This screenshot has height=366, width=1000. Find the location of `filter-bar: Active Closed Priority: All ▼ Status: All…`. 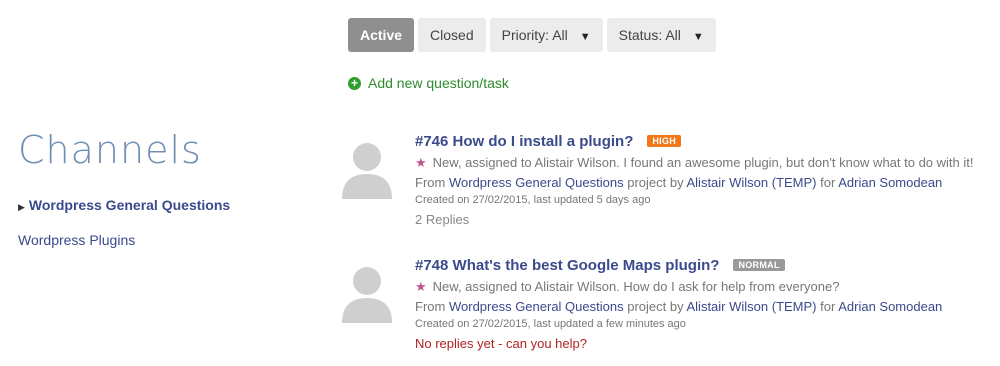

filter-bar: Active Closed Priority: All ▼ Status: All… is located at coordinates (532, 35).